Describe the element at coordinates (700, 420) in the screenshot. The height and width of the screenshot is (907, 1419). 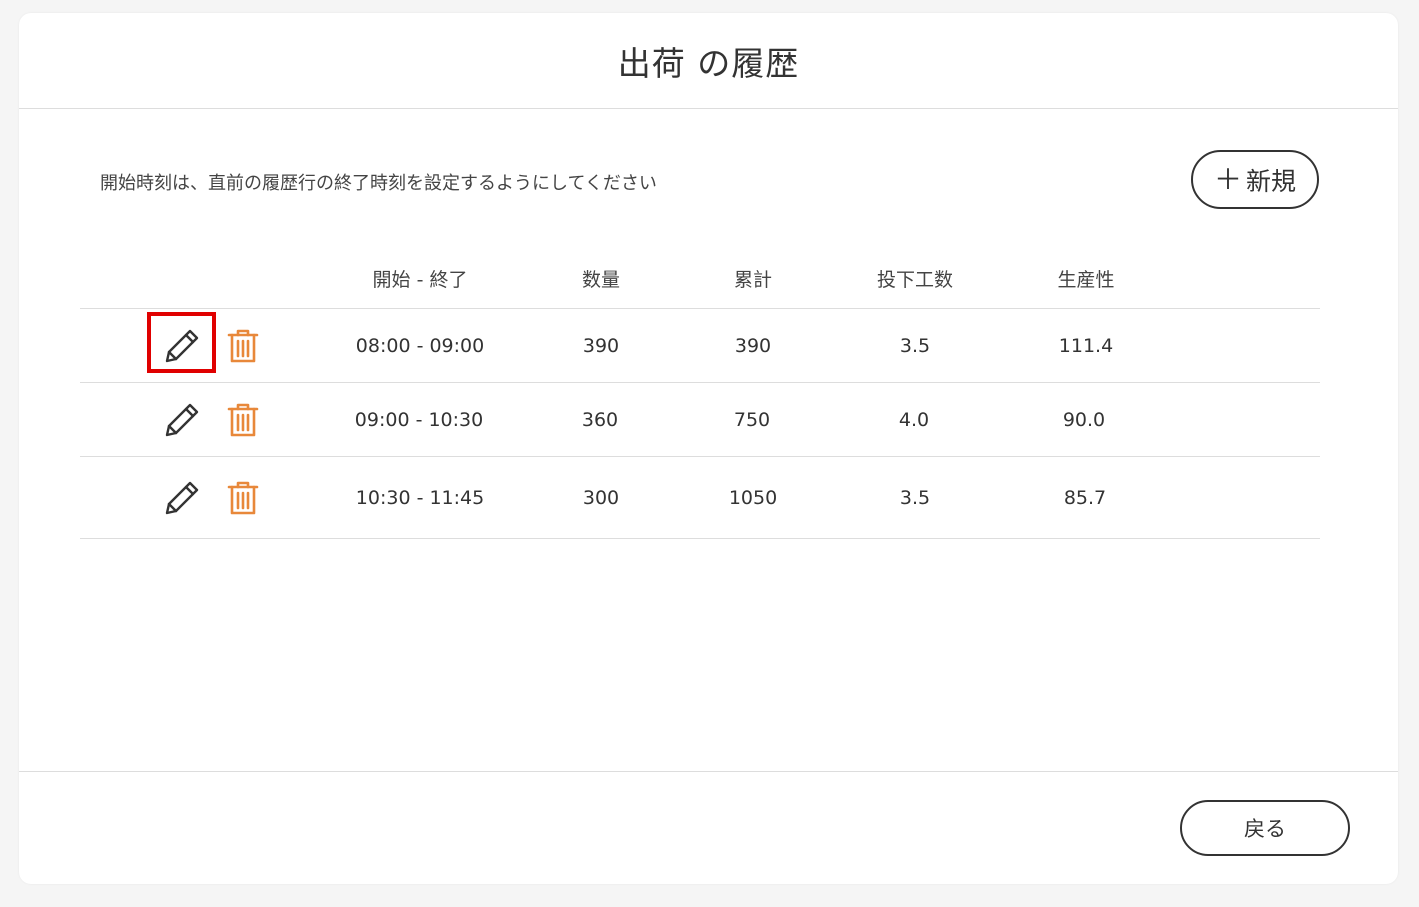
I see `table-row: 09:00 - 10:30 360 750 4.0 90.0` at that location.